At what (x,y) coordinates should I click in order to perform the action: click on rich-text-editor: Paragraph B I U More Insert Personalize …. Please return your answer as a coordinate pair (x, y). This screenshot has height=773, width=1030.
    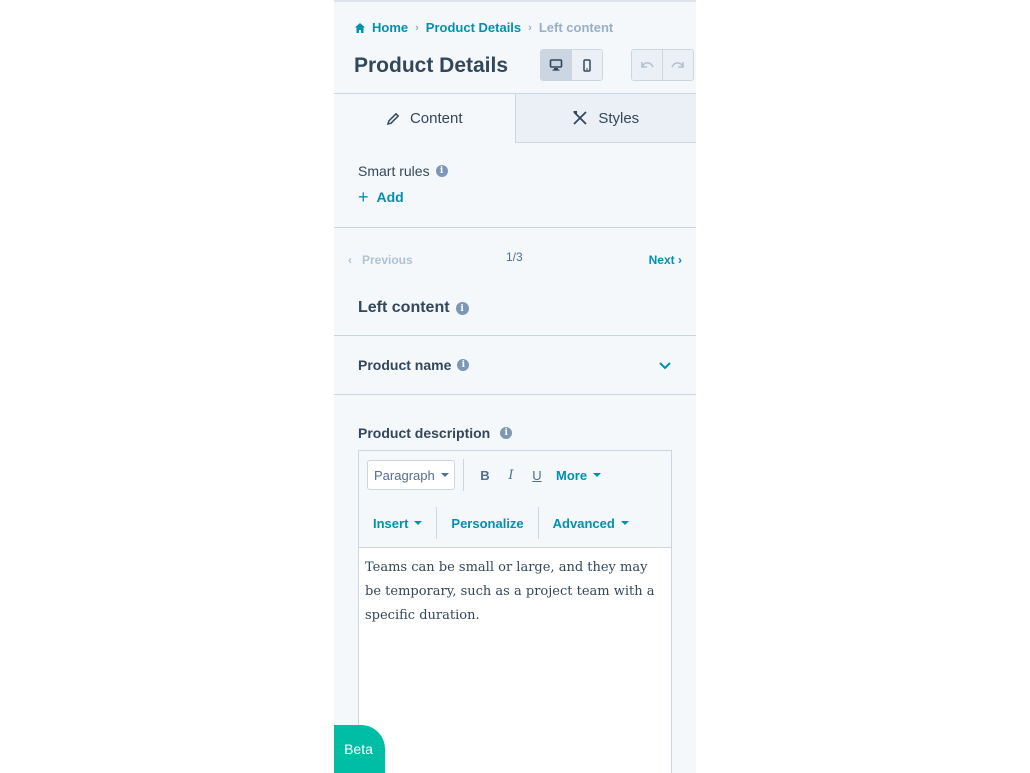
    Looking at the image, I should click on (515, 611).